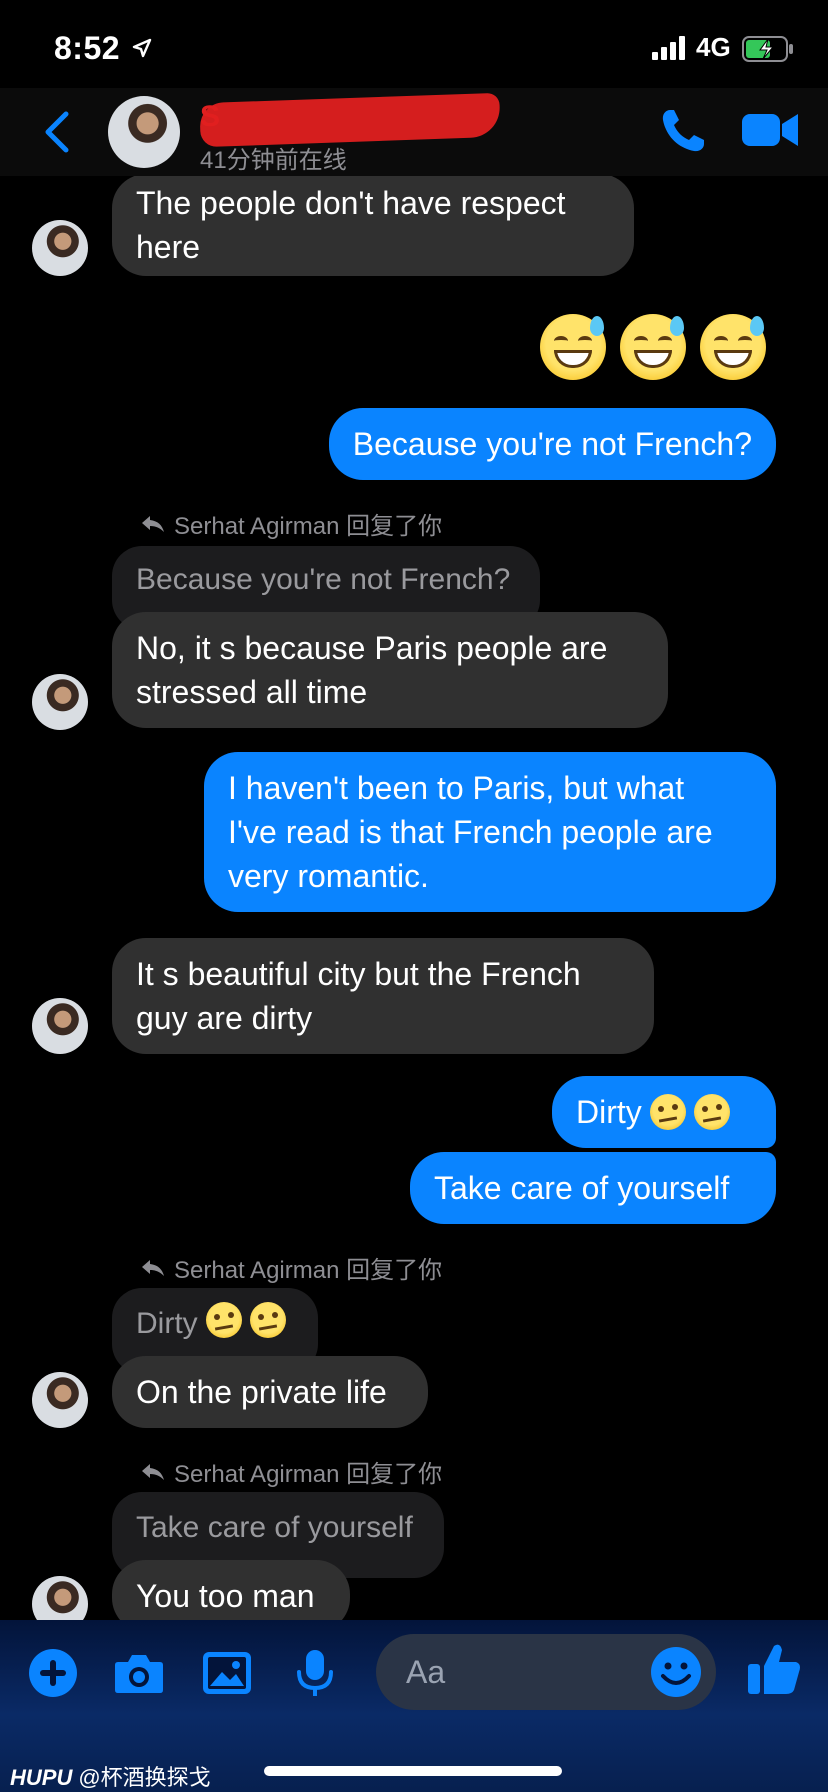 The image size is (828, 1792). Describe the element at coordinates (373, 226) in the screenshot. I see `incoming-message: The people don't have respect here` at that location.